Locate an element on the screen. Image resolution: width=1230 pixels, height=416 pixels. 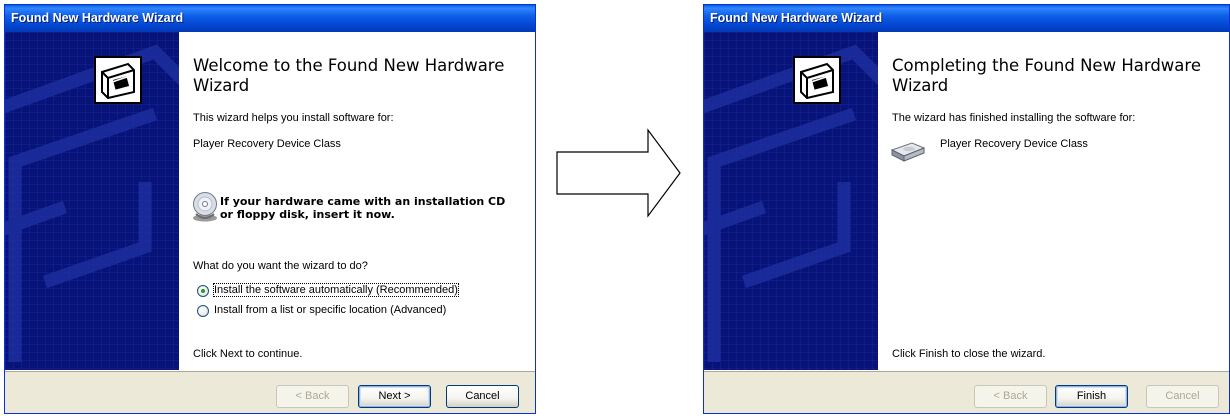
installed-device: Player Recovery Device Class is located at coordinates (1055, 150).